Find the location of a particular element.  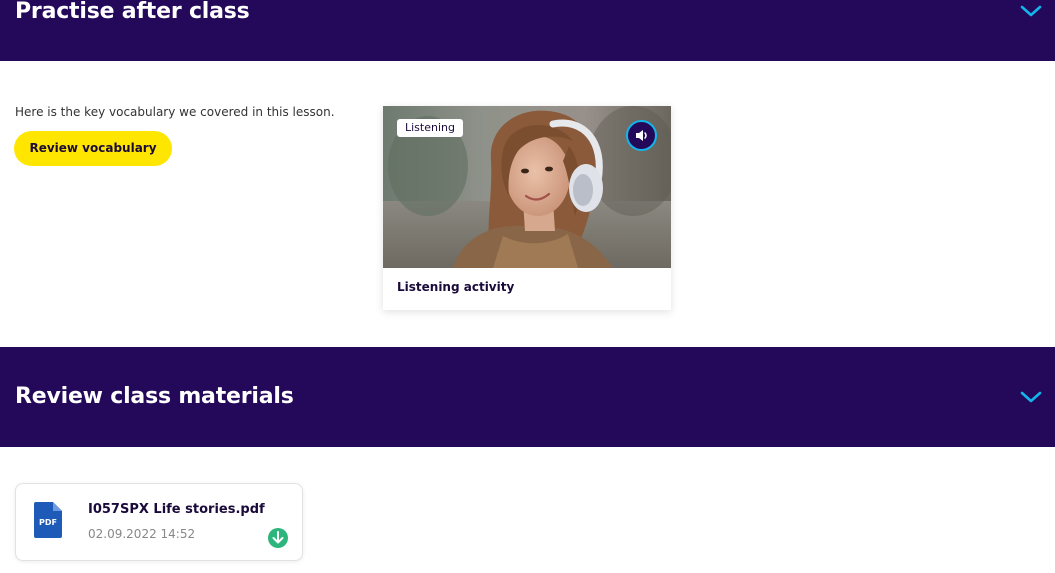

activity-thumbnail: Listening is located at coordinates (527, 187).